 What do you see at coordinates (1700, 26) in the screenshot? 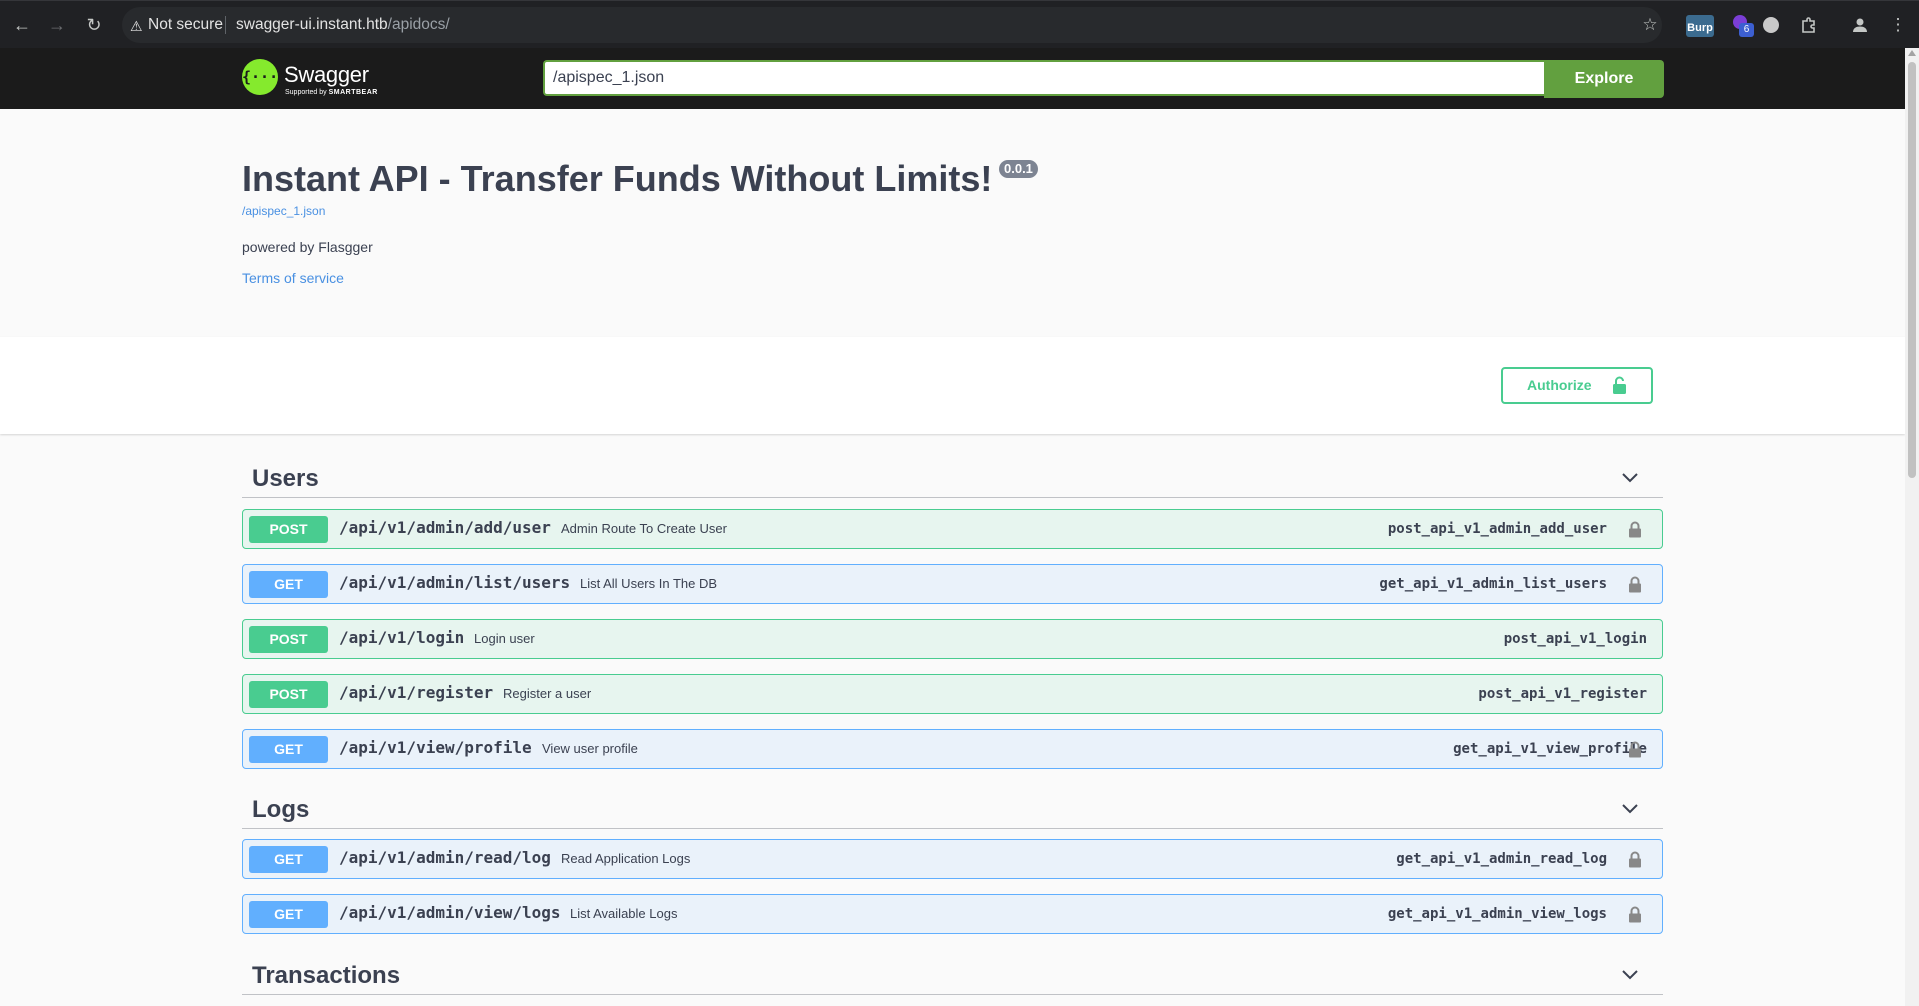
I see `burp-extension-icon: Burp` at bounding box center [1700, 26].